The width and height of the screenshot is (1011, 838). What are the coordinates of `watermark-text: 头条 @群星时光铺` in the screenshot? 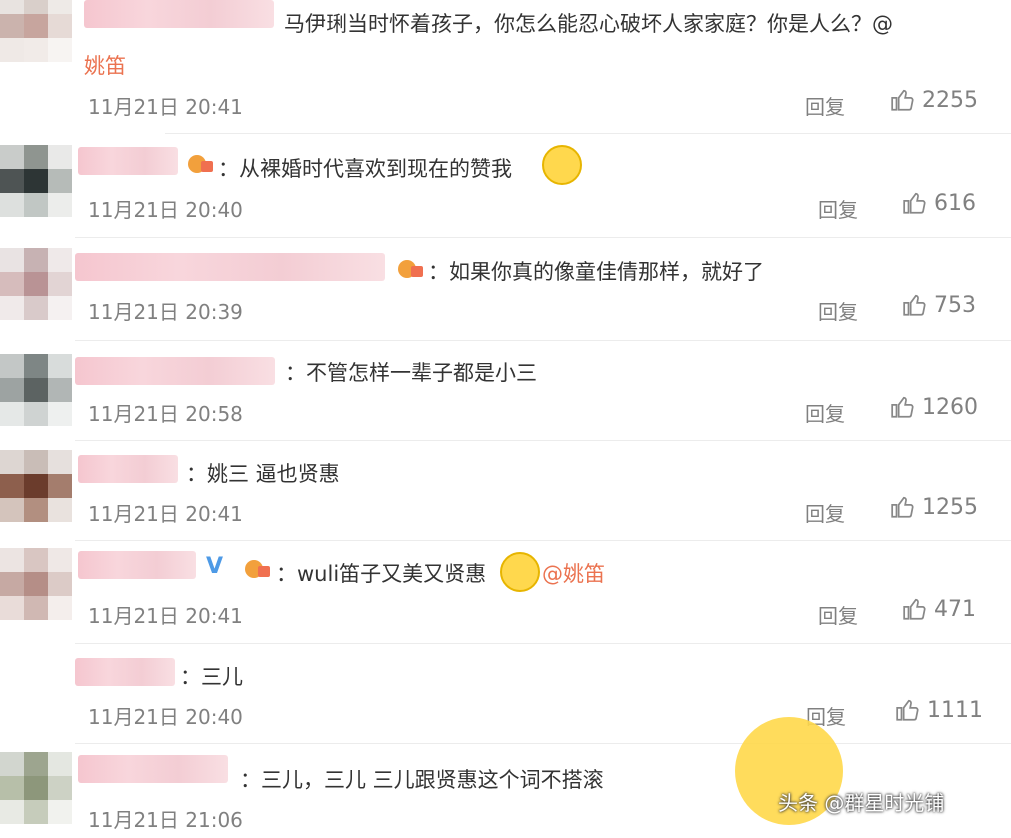 It's located at (861, 803).